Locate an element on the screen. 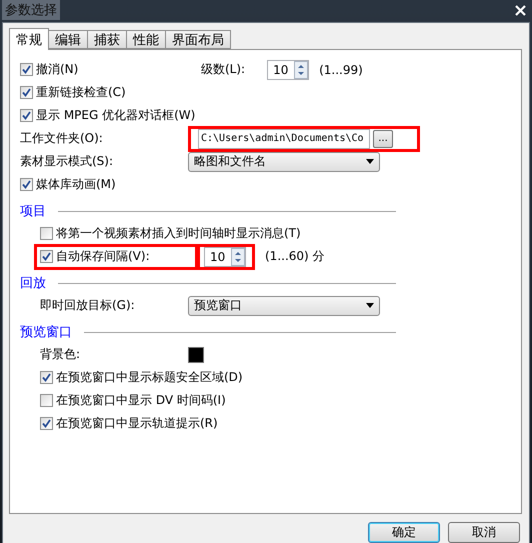 This screenshot has height=543, width=532. section-title: 项目 is located at coordinates (33, 211).